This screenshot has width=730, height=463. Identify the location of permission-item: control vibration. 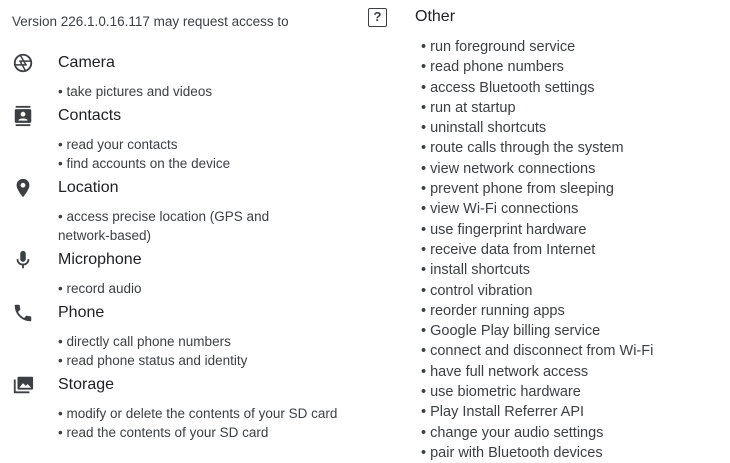
(537, 291).